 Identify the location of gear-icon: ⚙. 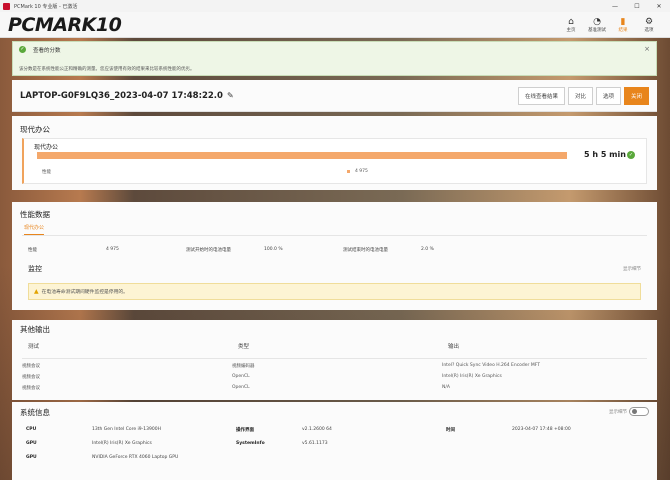
(649, 21).